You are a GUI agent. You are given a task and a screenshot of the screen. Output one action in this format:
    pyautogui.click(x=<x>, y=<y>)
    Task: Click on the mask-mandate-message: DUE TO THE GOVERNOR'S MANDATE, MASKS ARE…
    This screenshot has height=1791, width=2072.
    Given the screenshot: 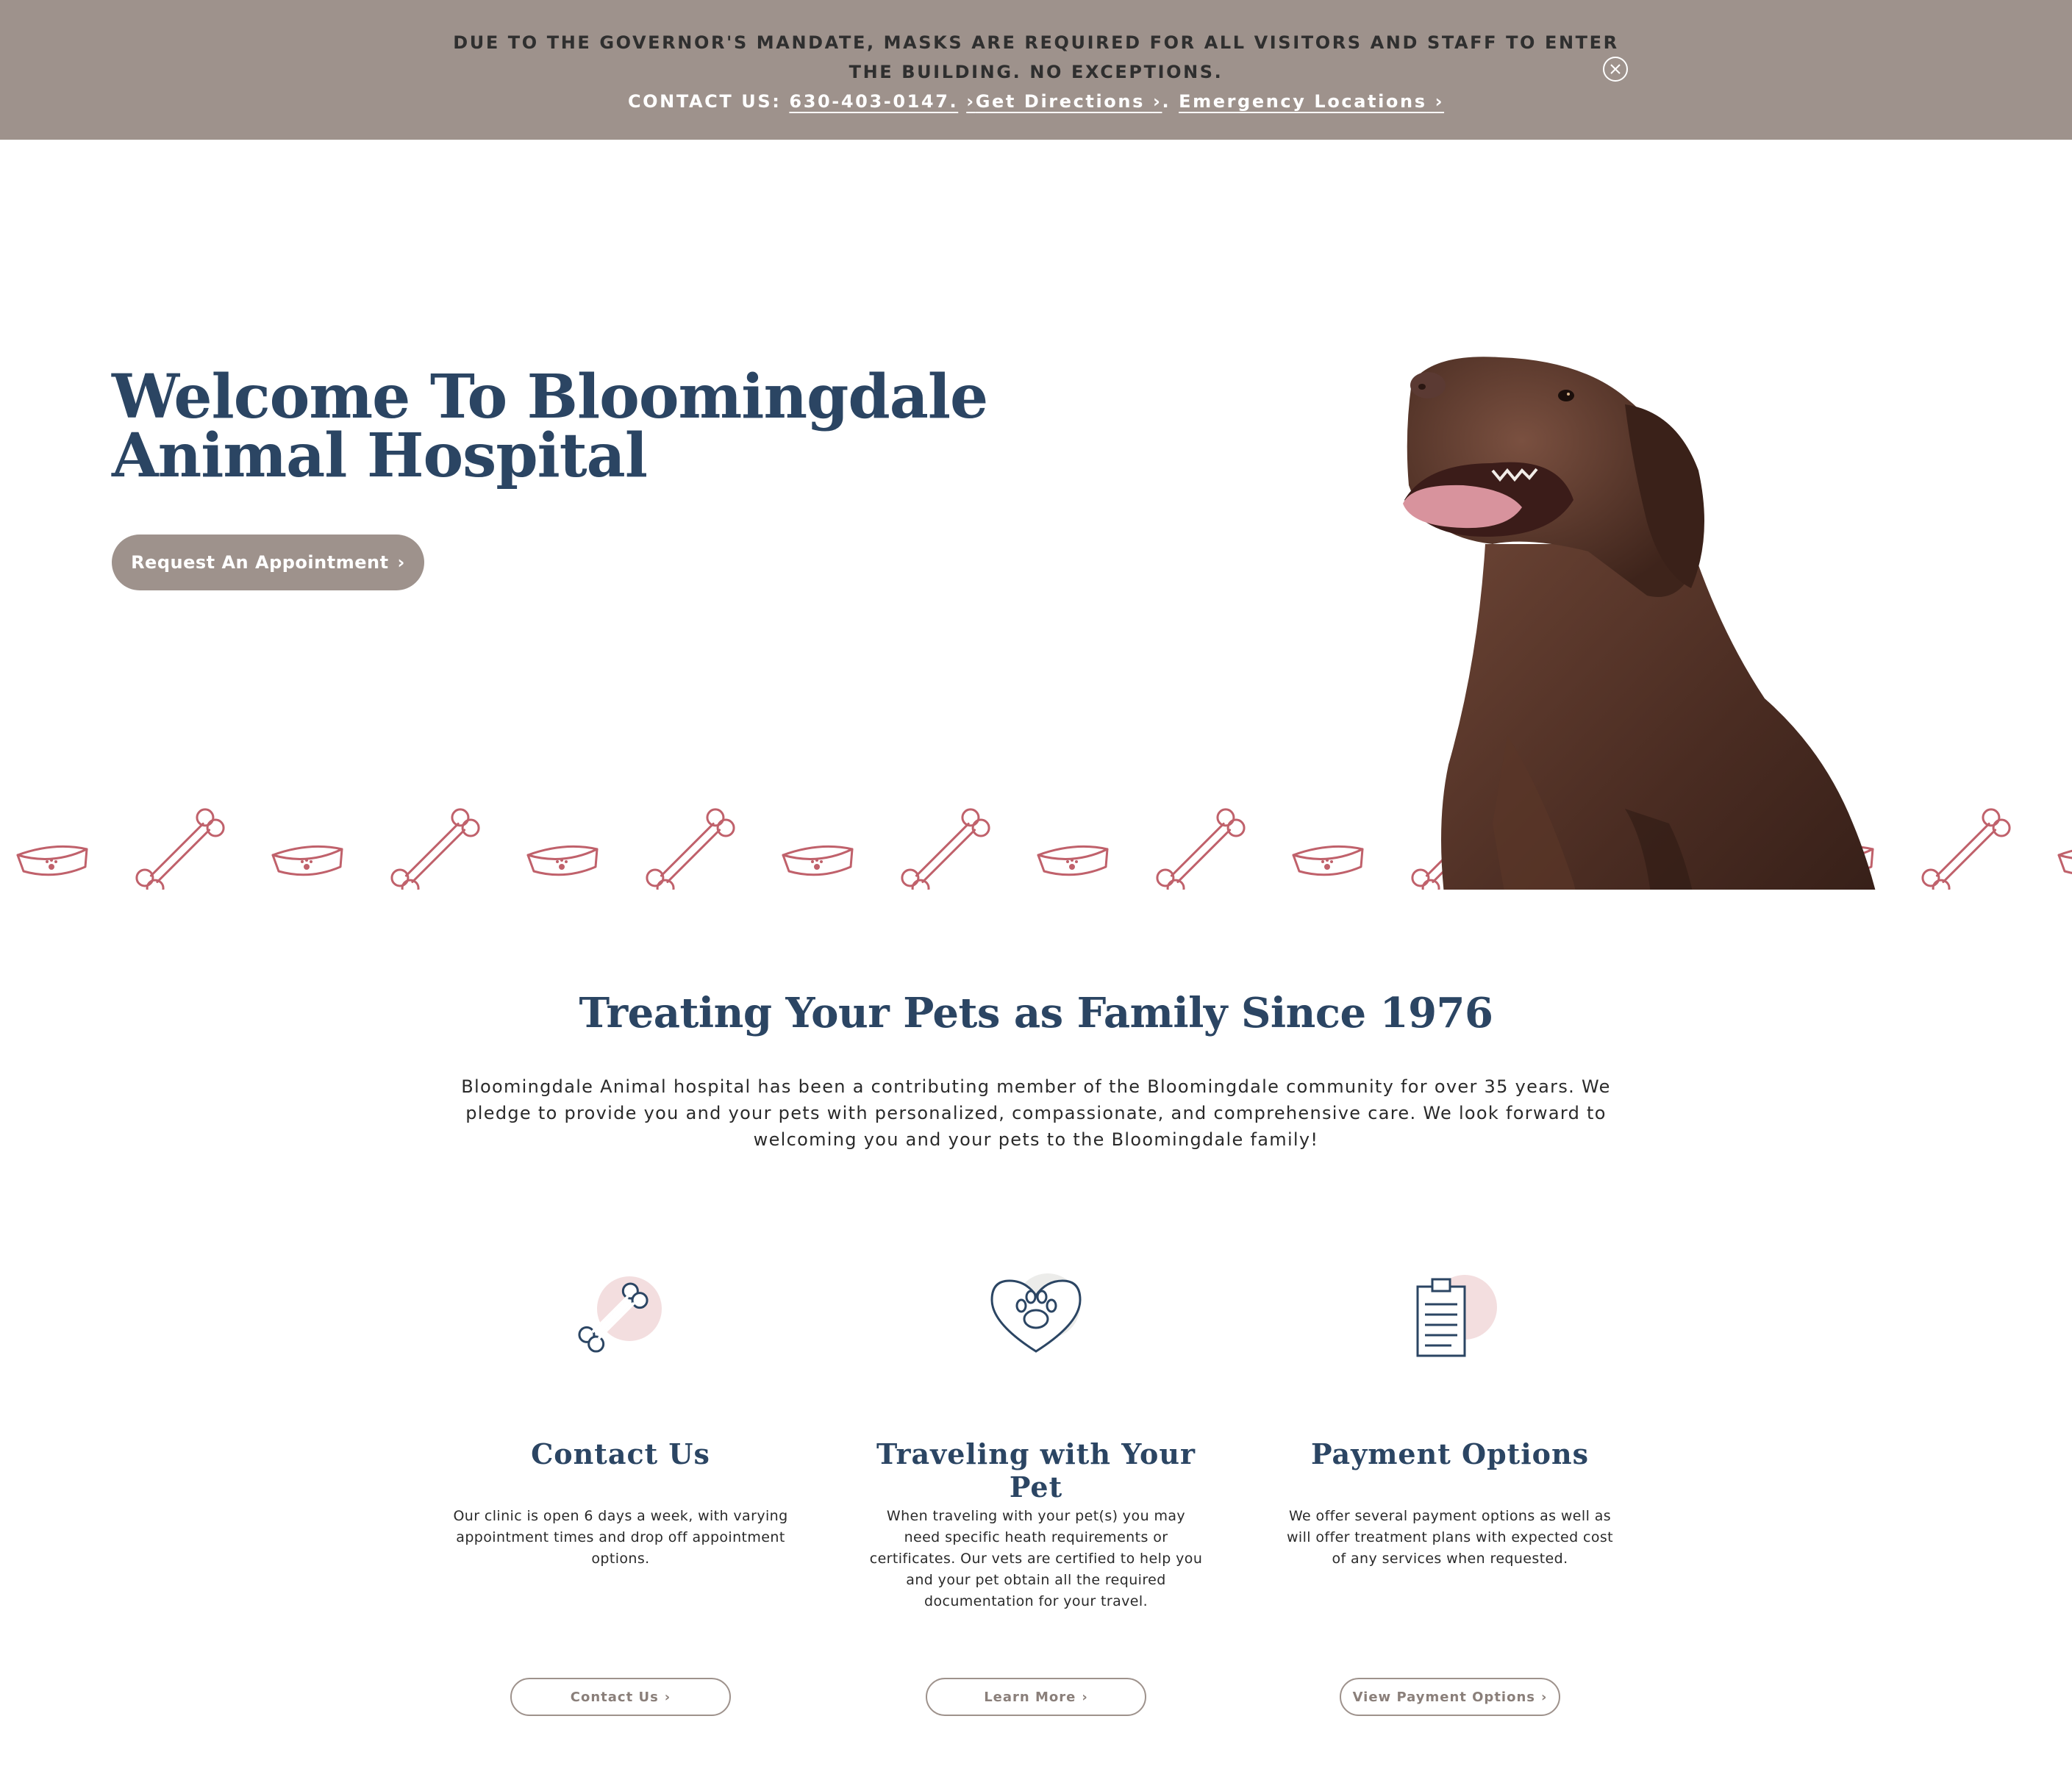 What is the action you would take?
    pyautogui.click(x=1036, y=57)
    